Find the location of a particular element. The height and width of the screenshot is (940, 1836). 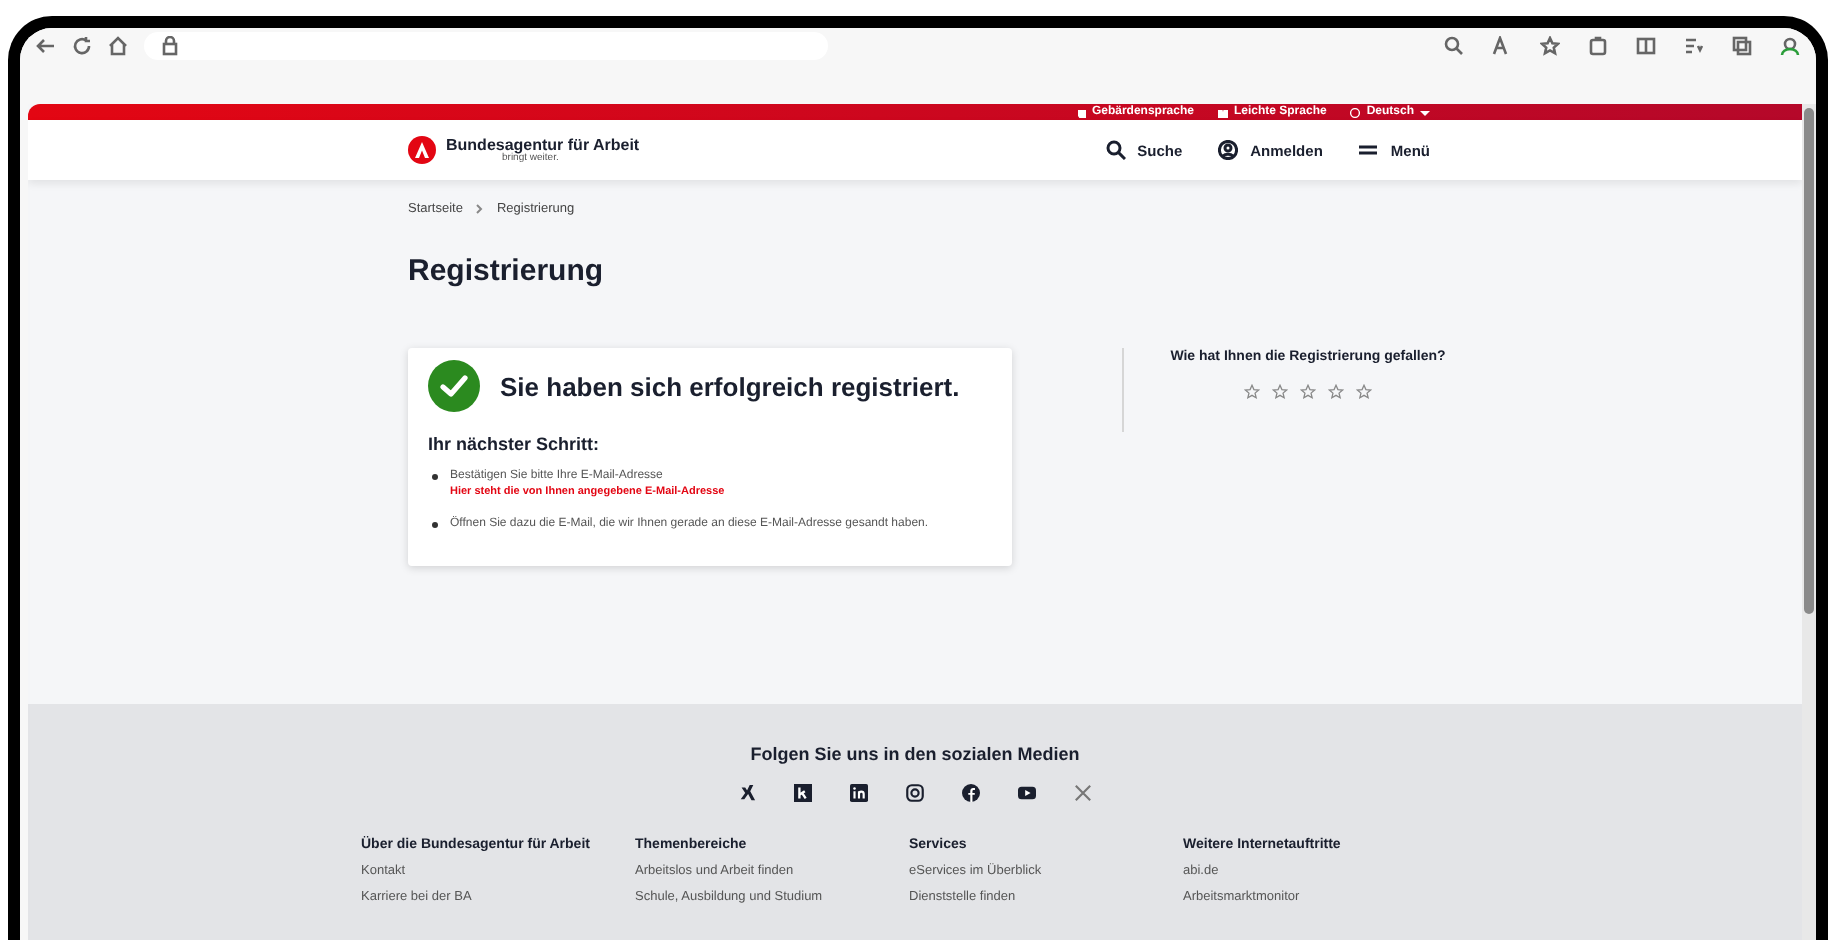

next-step-heading: Ihr nächster Schritt: is located at coordinates (515, 444).